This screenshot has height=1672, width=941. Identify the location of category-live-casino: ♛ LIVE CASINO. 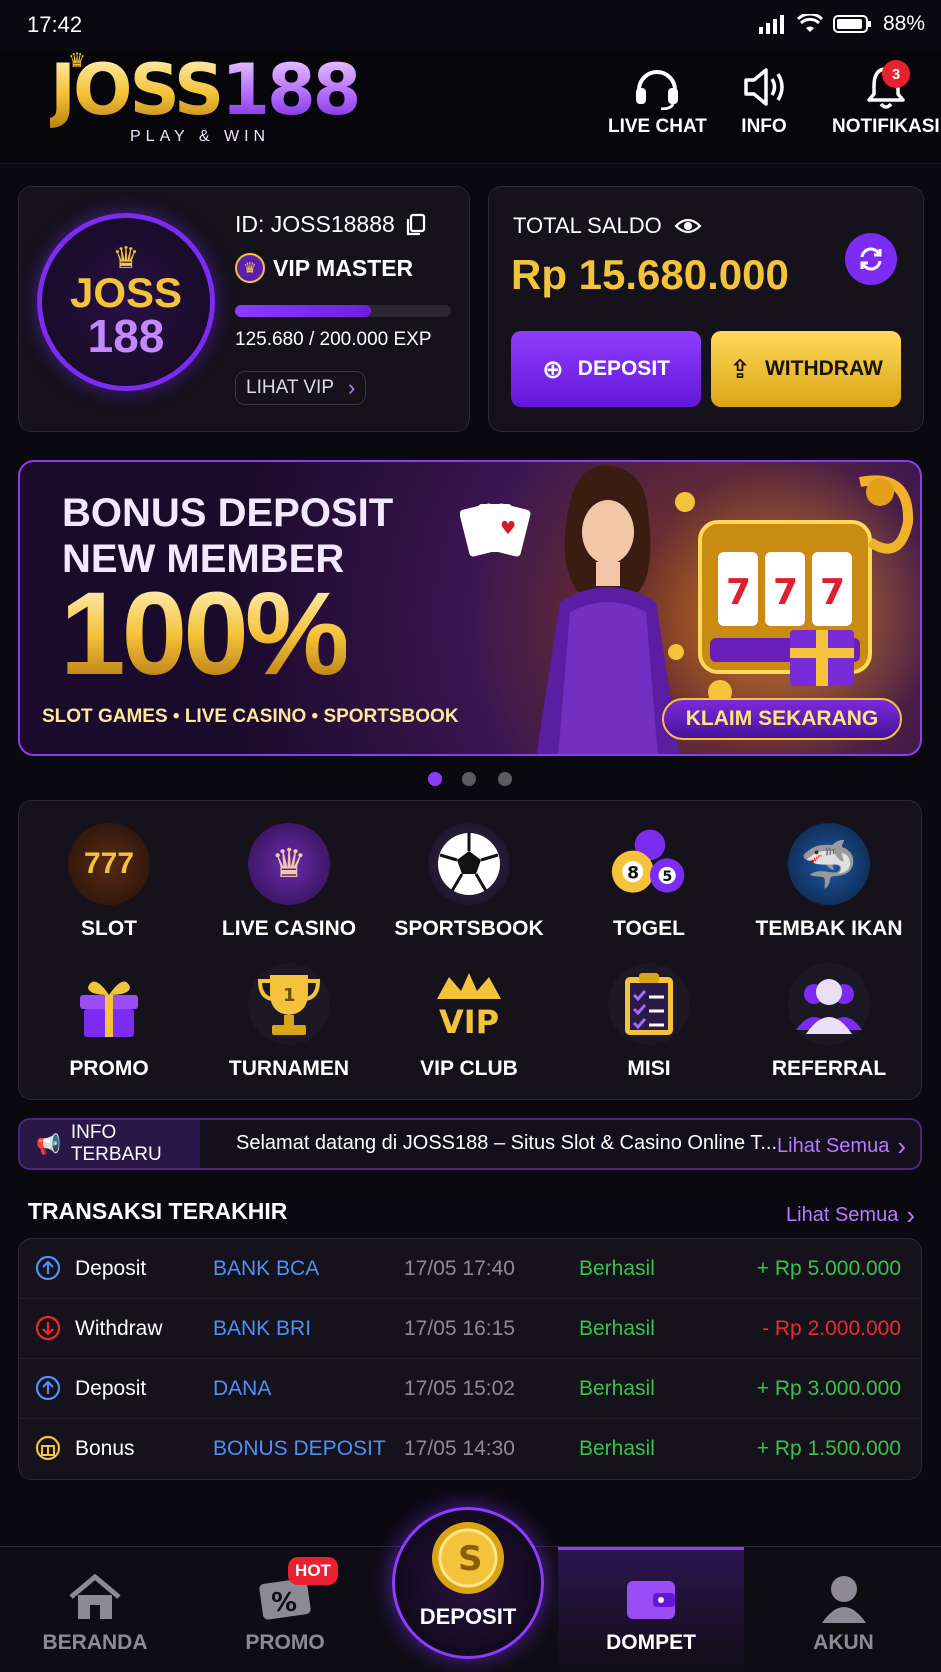
(289, 882).